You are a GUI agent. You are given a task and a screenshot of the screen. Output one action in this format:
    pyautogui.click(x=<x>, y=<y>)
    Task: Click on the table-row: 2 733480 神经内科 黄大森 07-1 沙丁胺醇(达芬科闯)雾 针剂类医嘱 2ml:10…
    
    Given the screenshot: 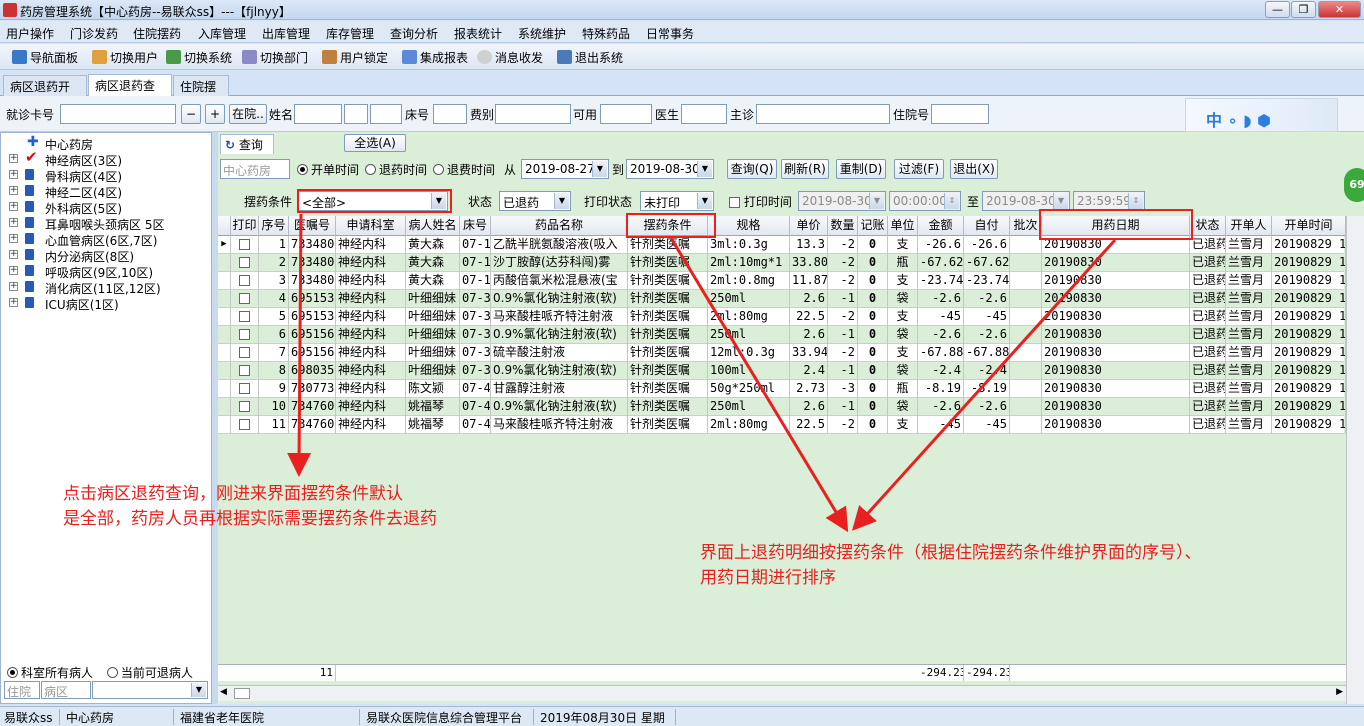 What is the action you would take?
    pyautogui.click(x=782, y=263)
    